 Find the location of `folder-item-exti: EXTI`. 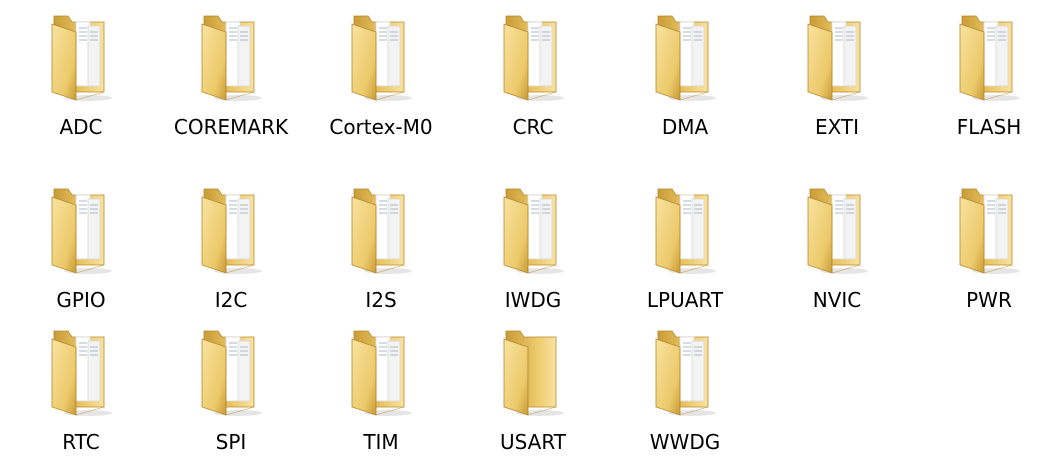

folder-item-exti: EXTI is located at coordinates (837, 84).